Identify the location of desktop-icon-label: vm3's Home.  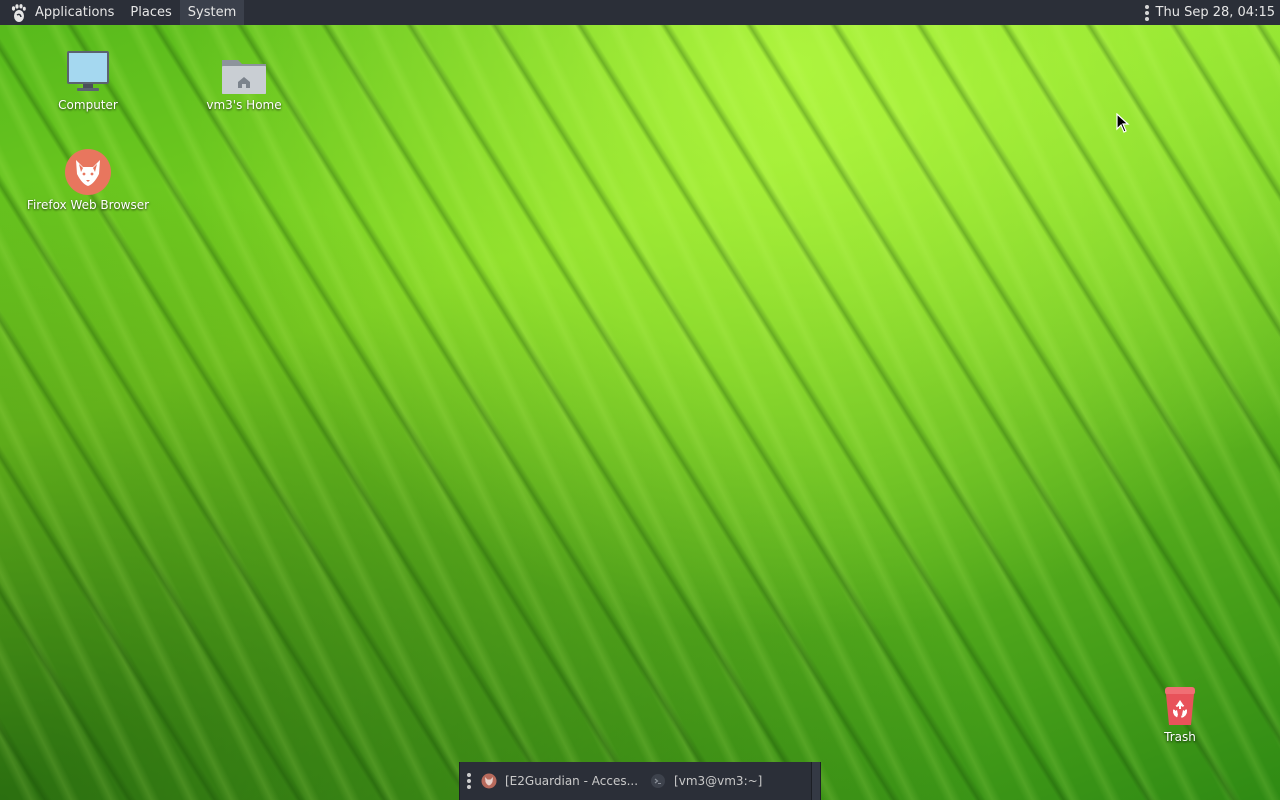
(244, 105).